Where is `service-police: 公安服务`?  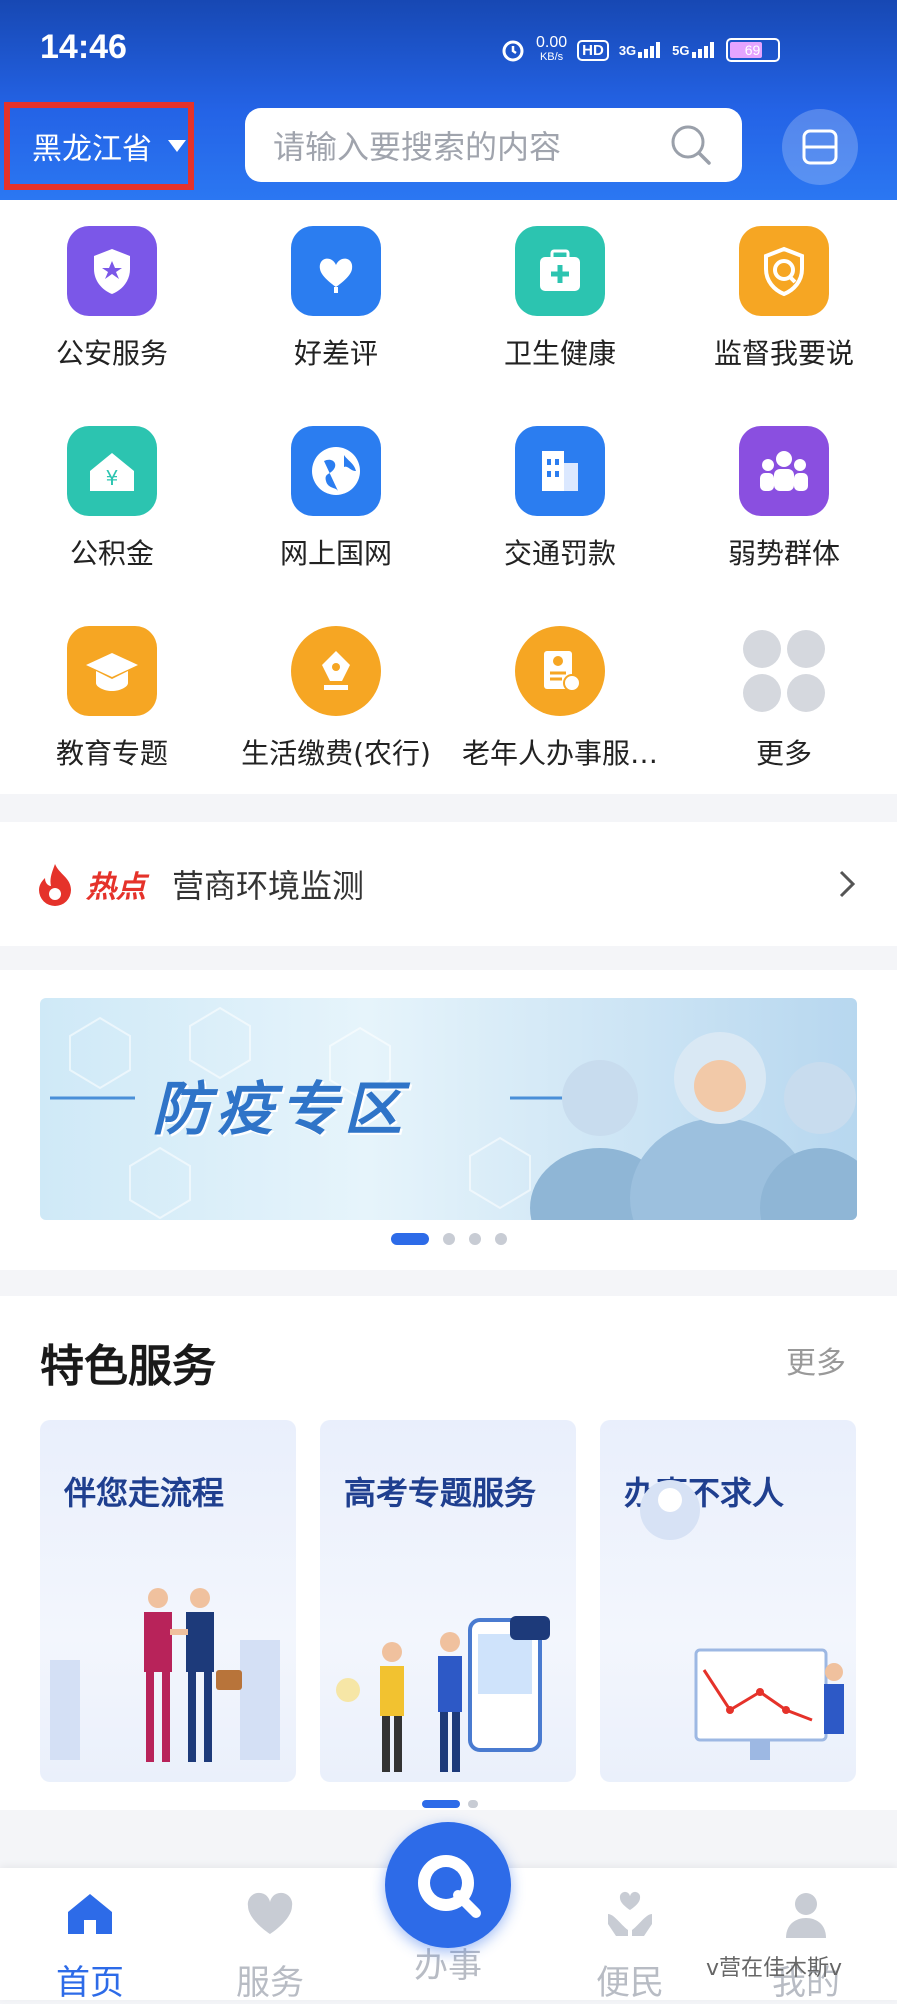 service-police: 公安服务 is located at coordinates (112, 295).